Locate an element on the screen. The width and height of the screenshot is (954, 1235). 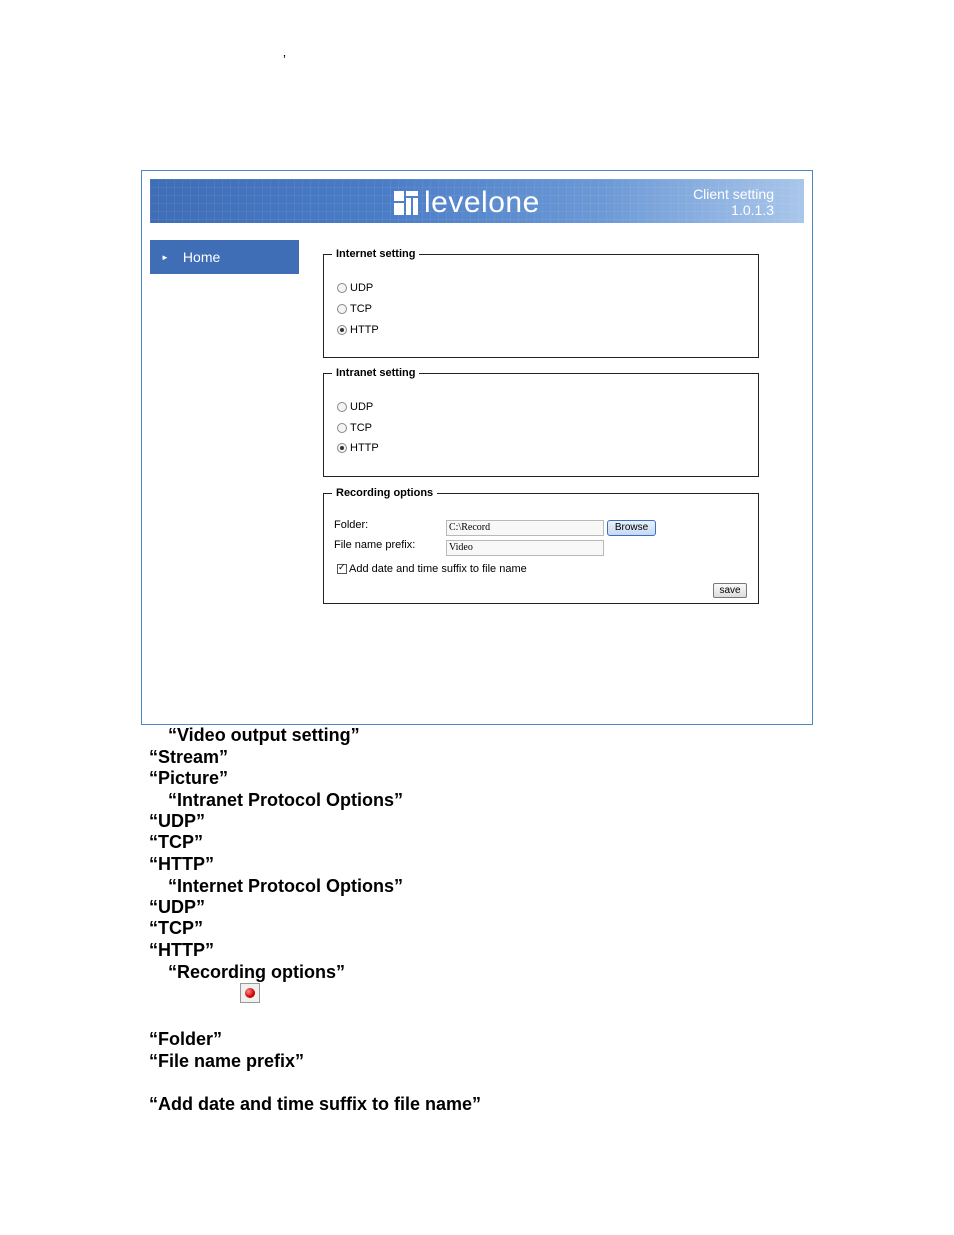
intranet-udp-radio: UDP is located at coordinates (355, 407).